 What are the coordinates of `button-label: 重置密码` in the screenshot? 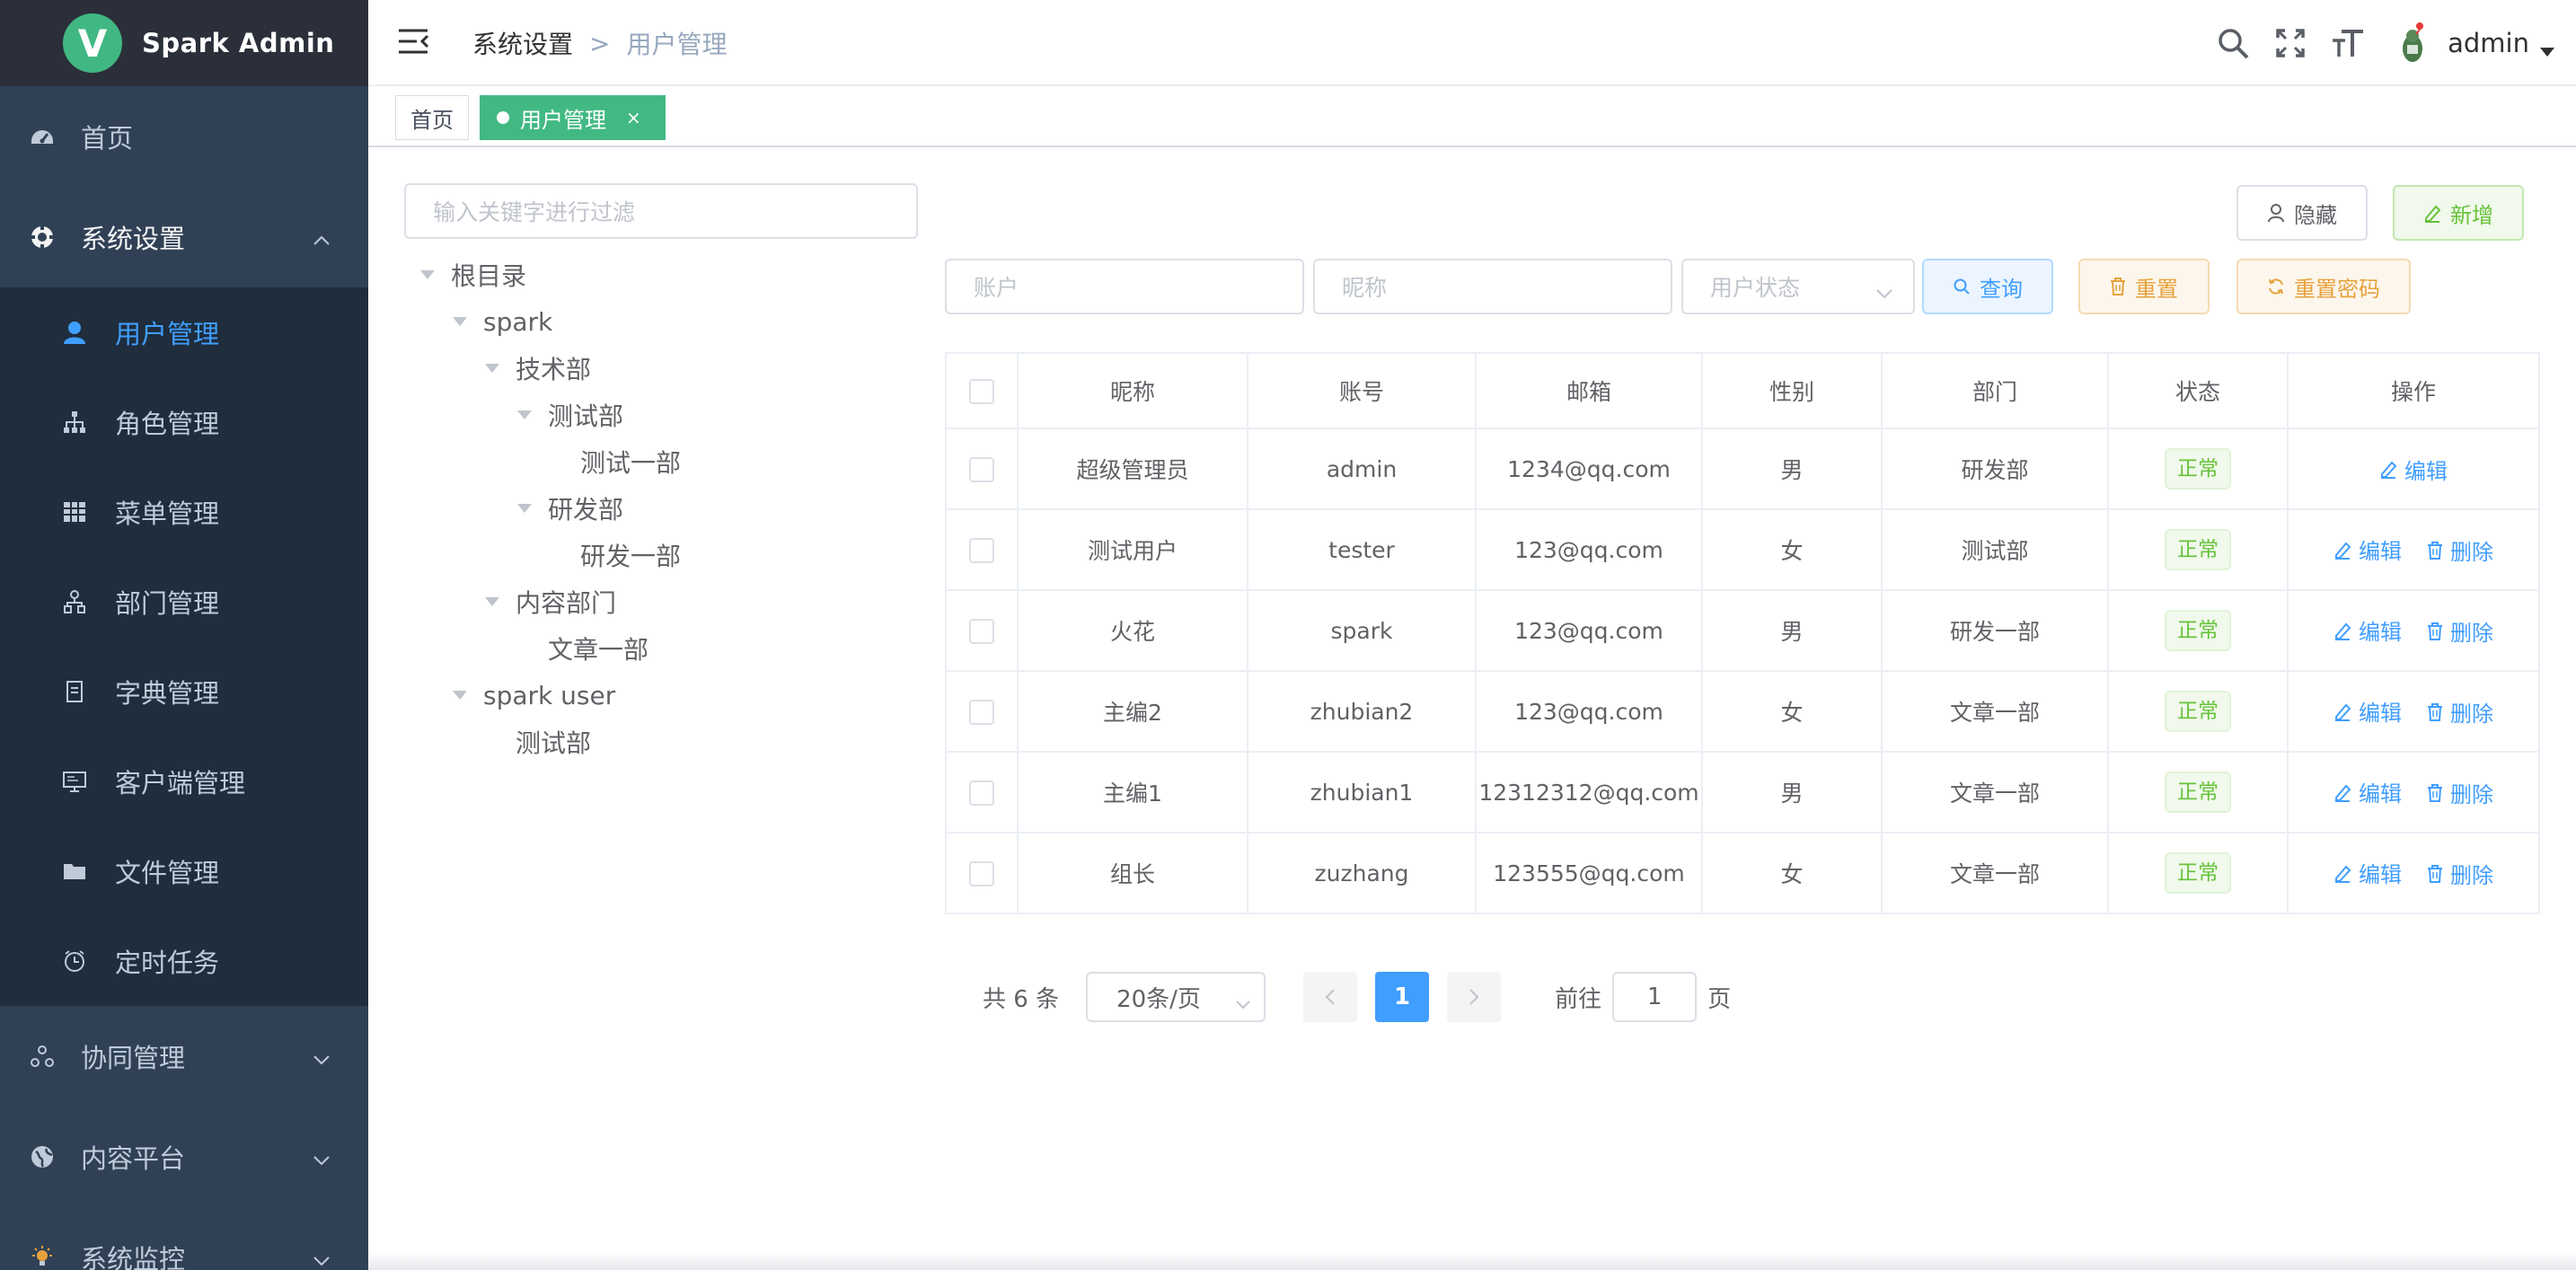 It's located at (2337, 289).